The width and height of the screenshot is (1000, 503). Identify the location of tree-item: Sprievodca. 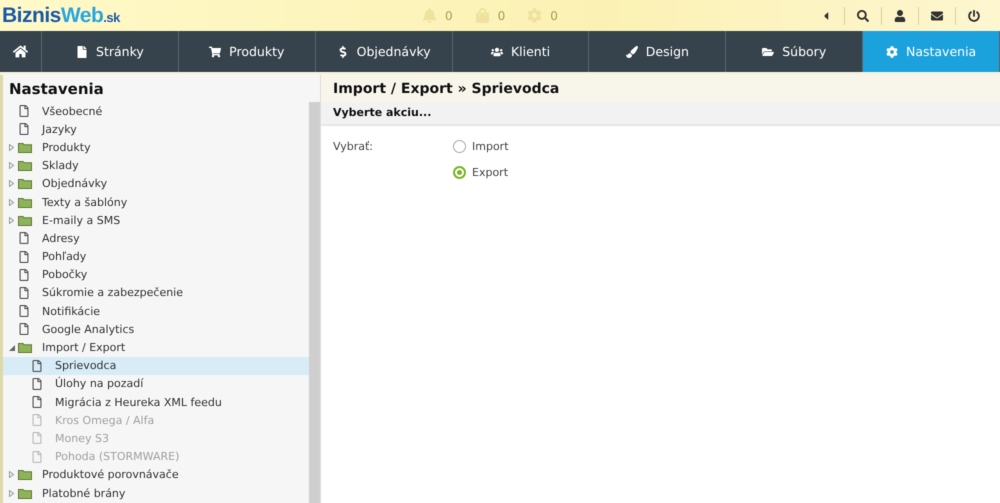
(85, 365).